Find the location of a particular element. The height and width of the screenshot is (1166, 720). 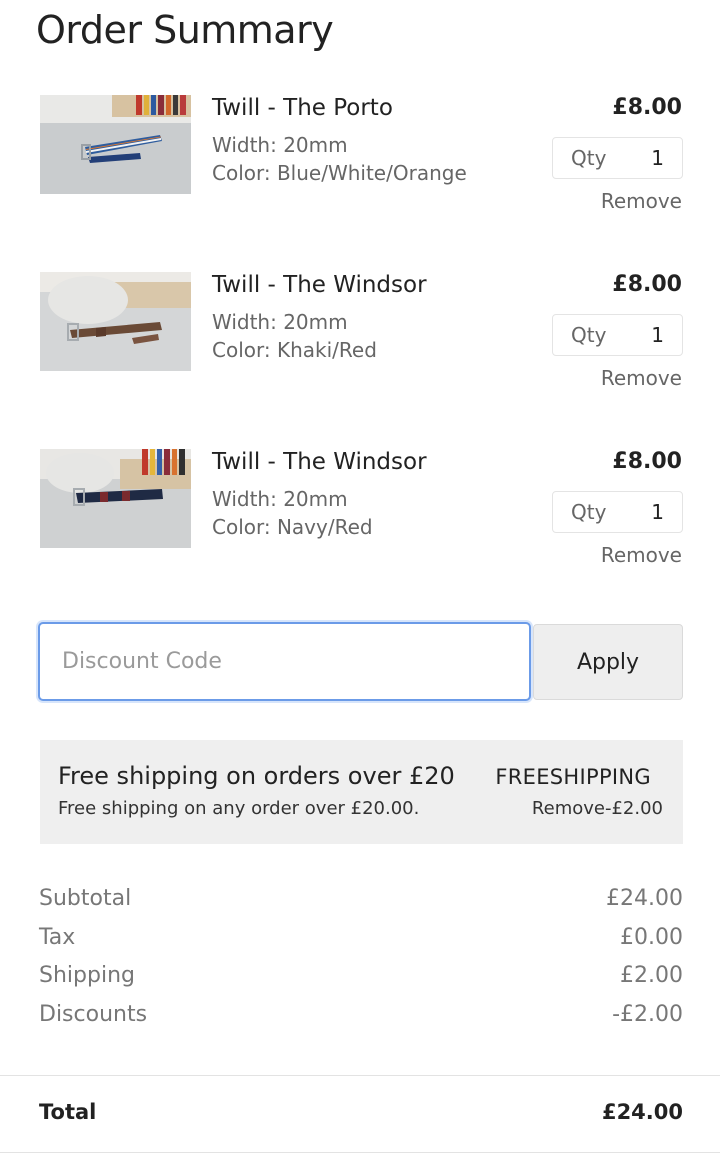

discounts-label: Discounts is located at coordinates (93, 1014).